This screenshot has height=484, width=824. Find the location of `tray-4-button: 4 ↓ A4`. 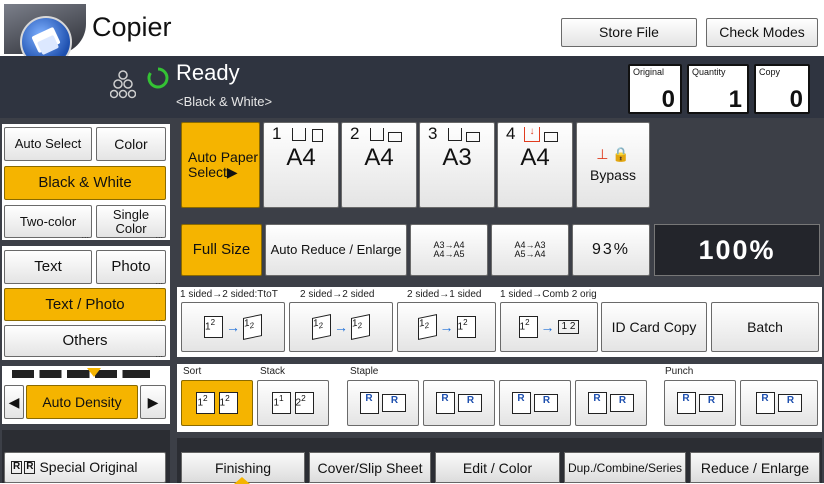

tray-4-button: 4 ↓ A4 is located at coordinates (535, 165).